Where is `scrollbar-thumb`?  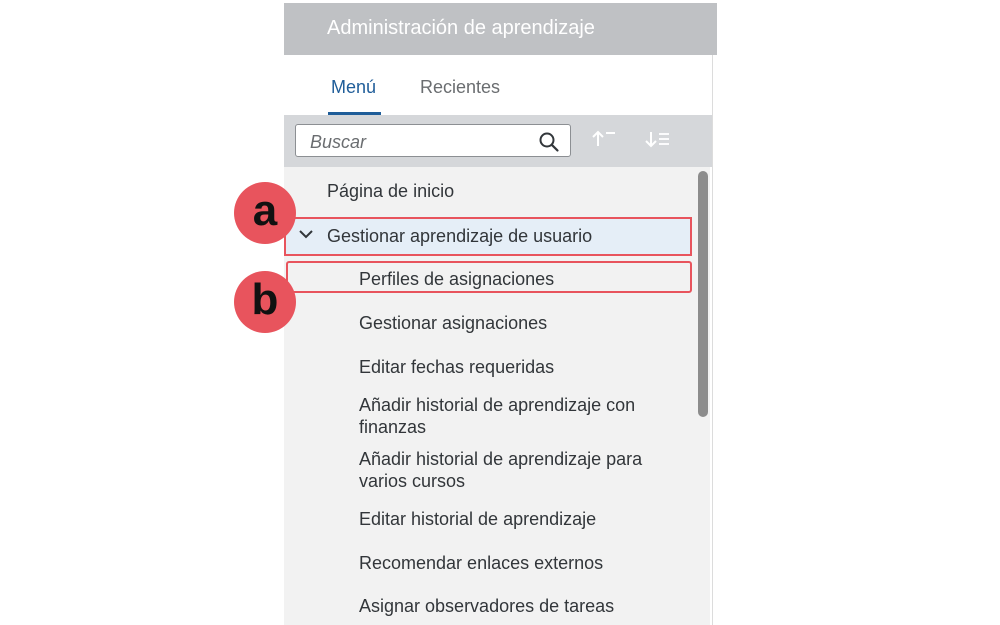
scrollbar-thumb is located at coordinates (703, 294).